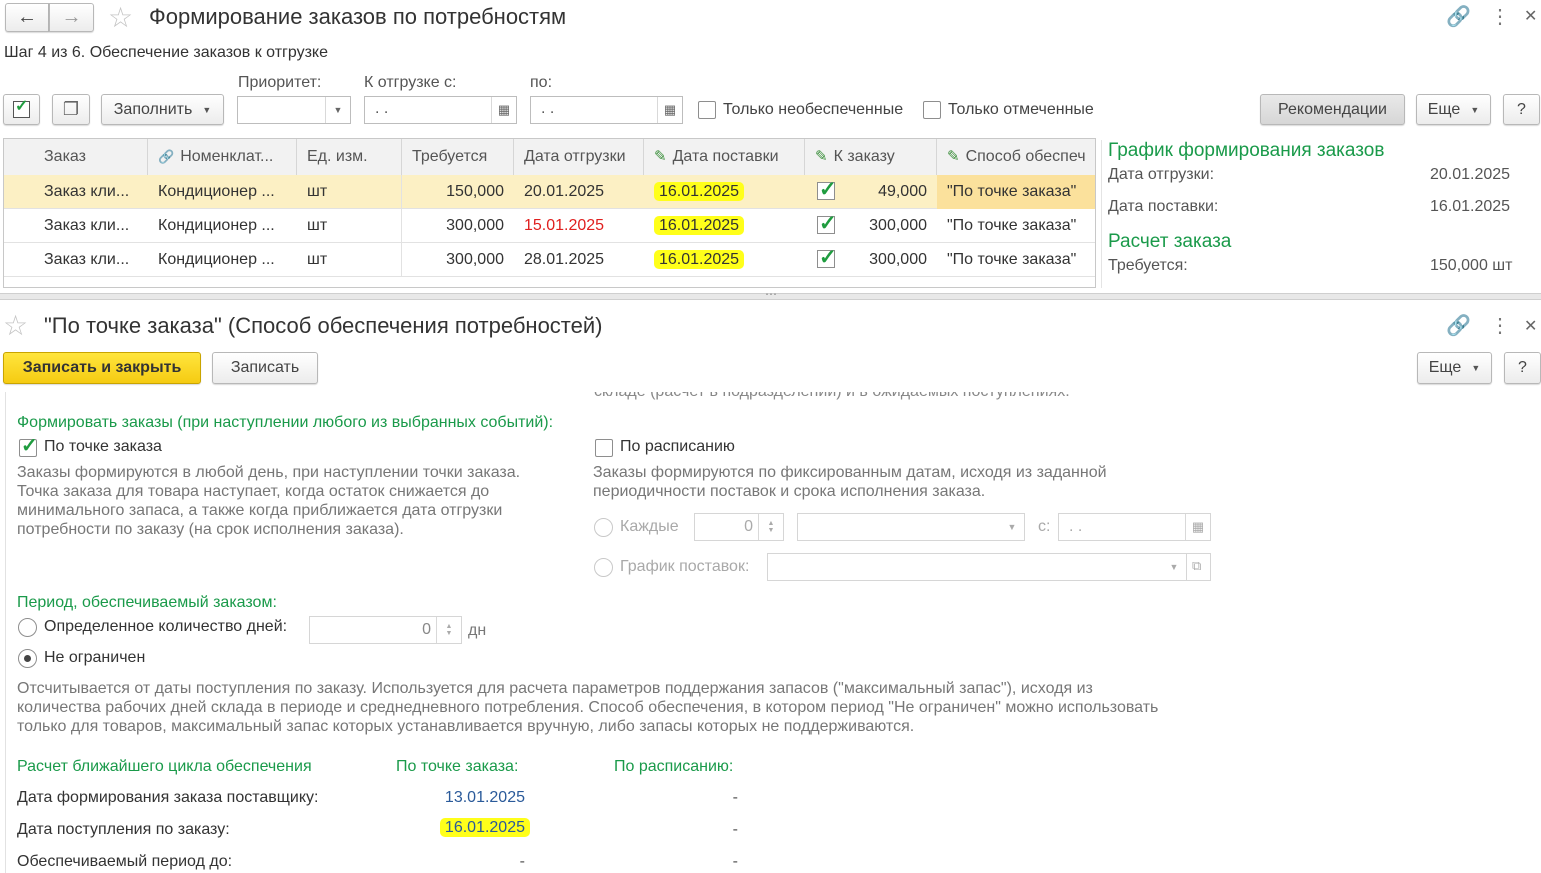 Image resolution: width=1541 pixels, height=873 pixels. Describe the element at coordinates (475, 259) in the screenshot. I see `cell-required: 300,000` at that location.